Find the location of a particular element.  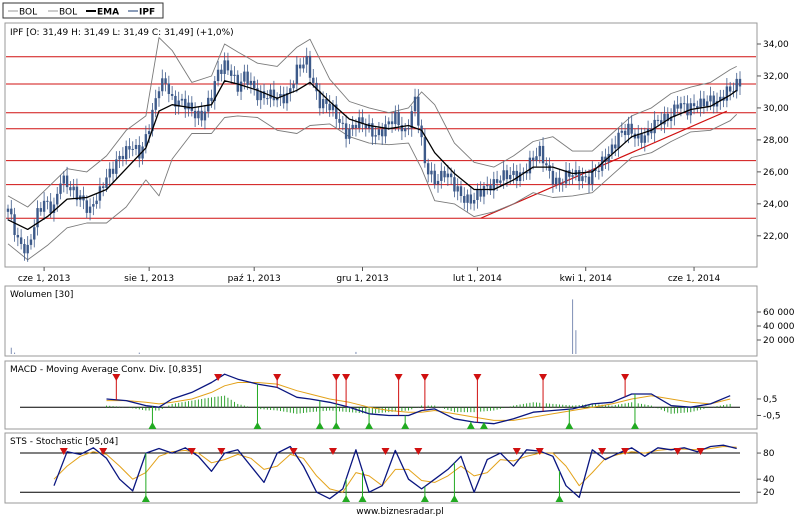

stochastic-panel-title: STS - Stochastic [95,04] is located at coordinates (64, 442).